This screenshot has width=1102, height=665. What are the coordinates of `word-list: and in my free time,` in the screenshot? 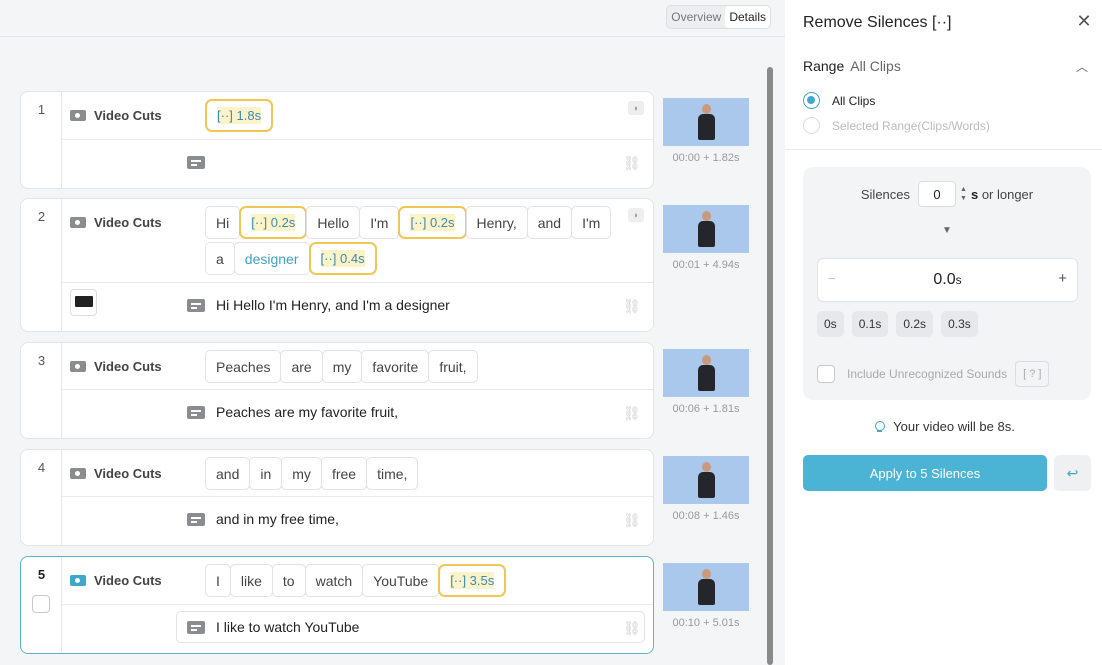 It's located at (415, 475).